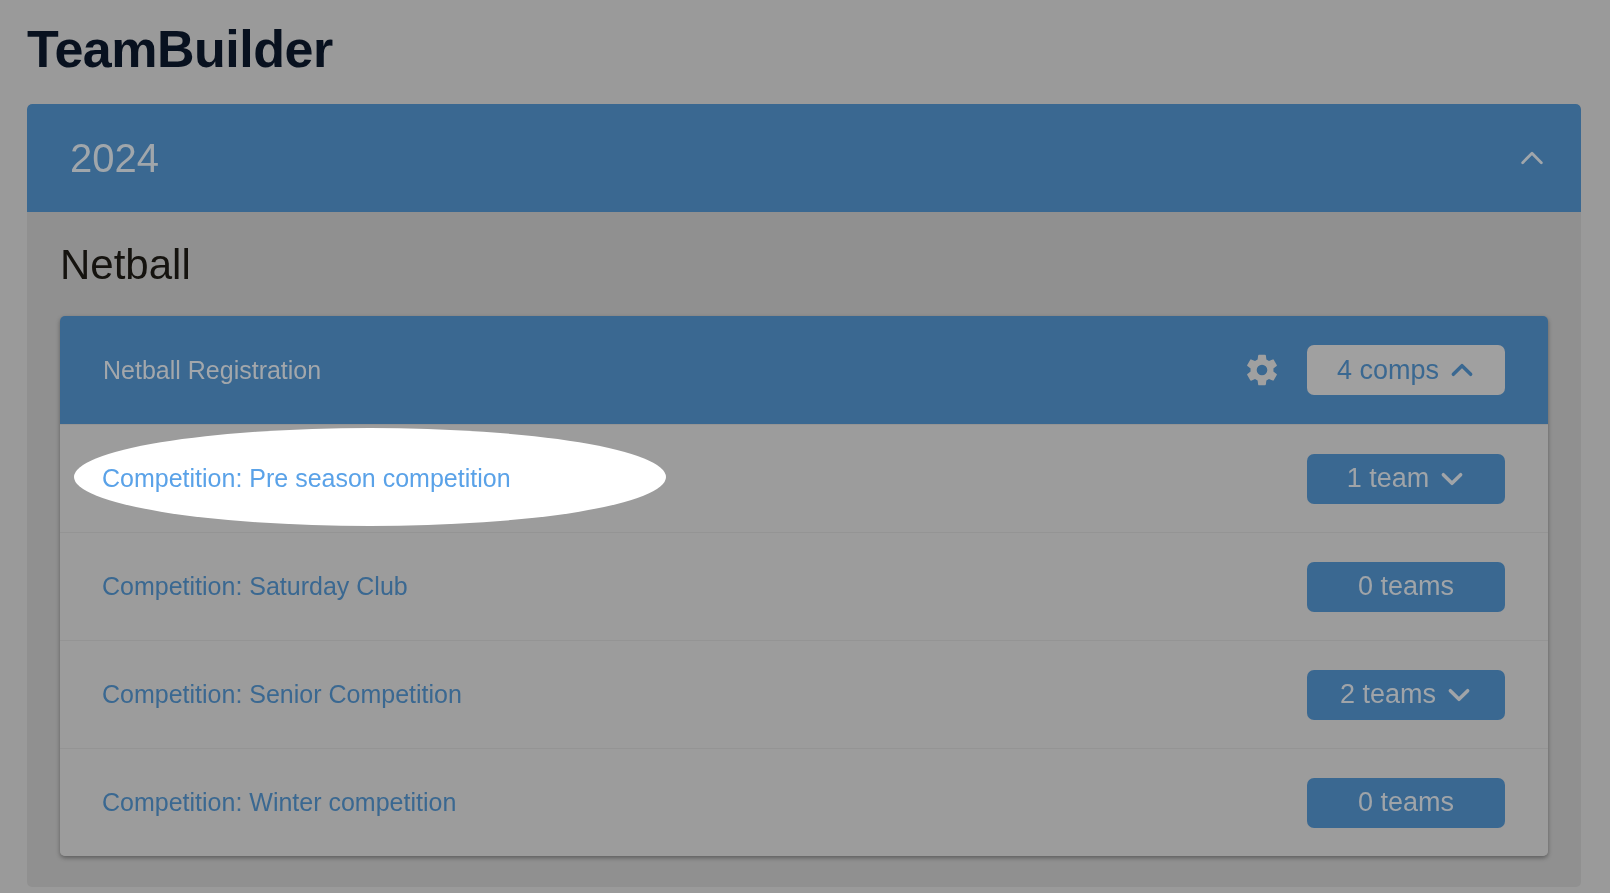 This screenshot has height=893, width=1610. Describe the element at coordinates (704, 586) in the screenshot. I see `competition-link: Competition: Saturday Club` at that location.